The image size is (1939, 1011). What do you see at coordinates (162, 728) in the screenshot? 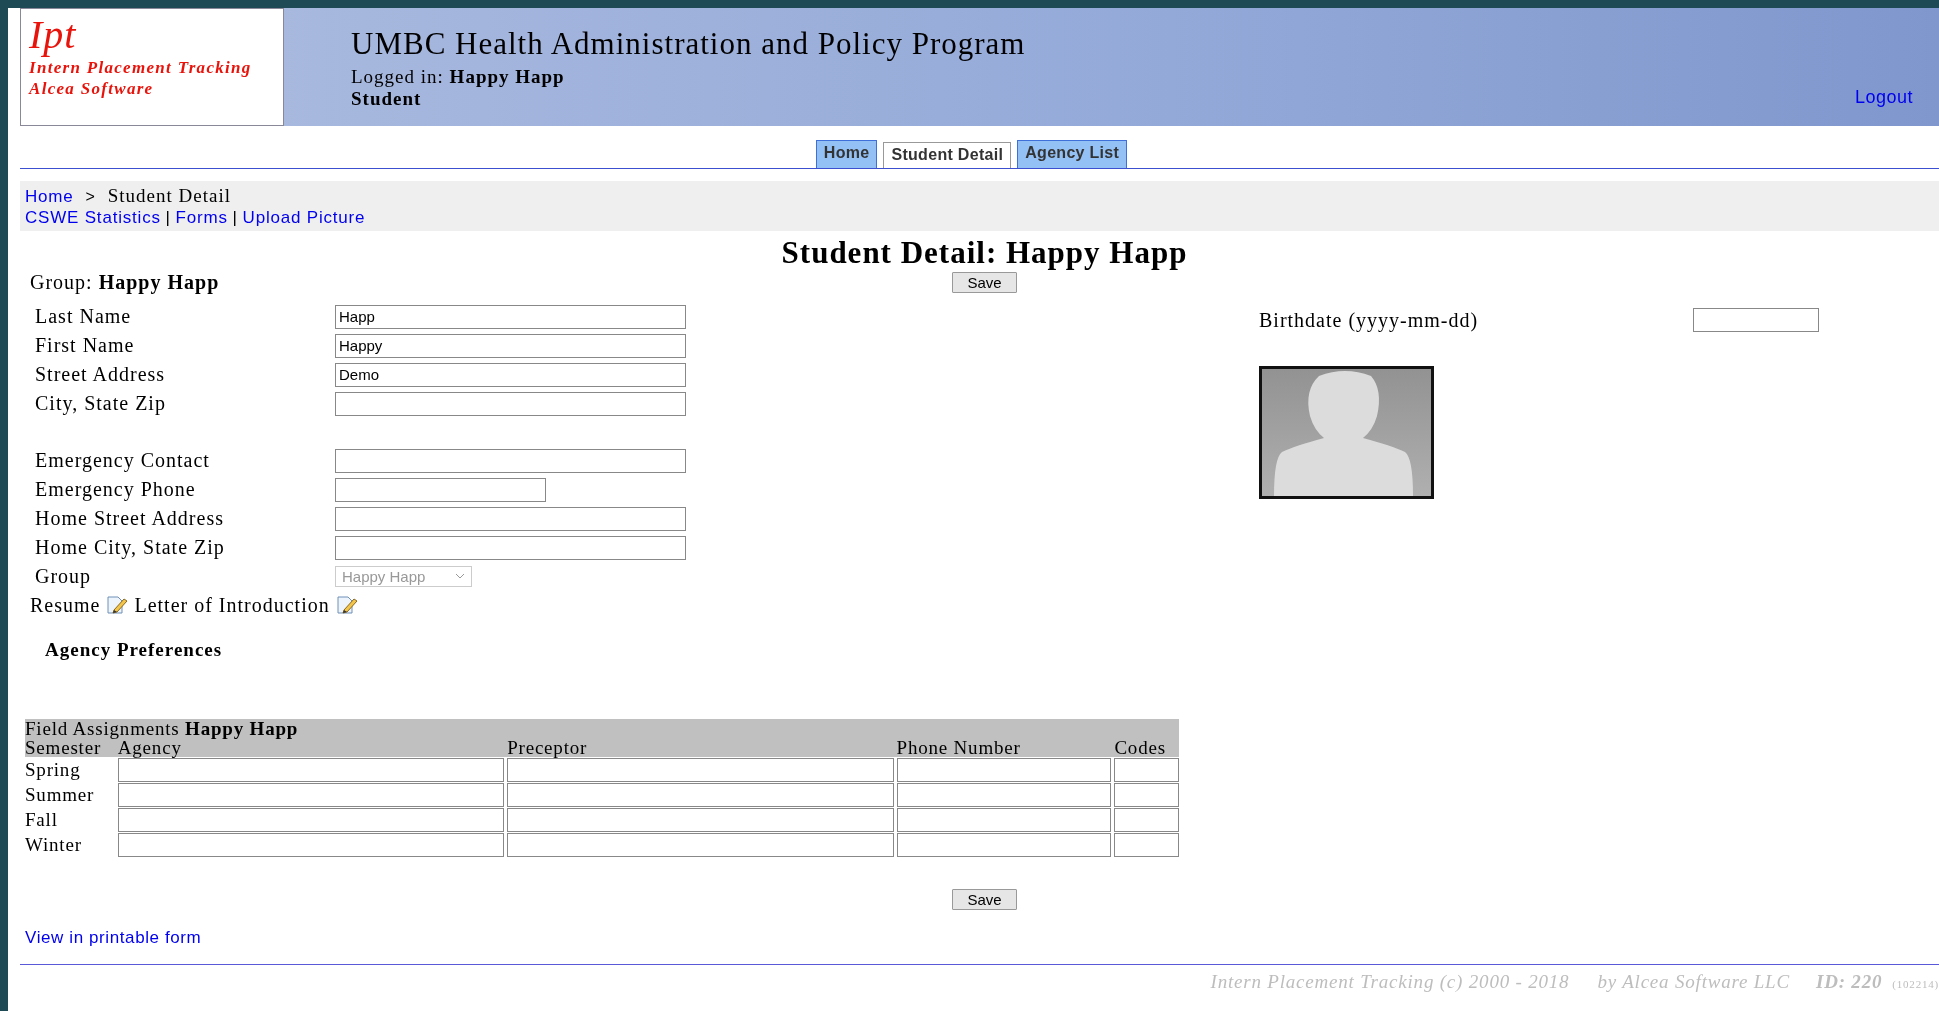
I see `table-title: Field Assignments Happy Happ` at bounding box center [162, 728].